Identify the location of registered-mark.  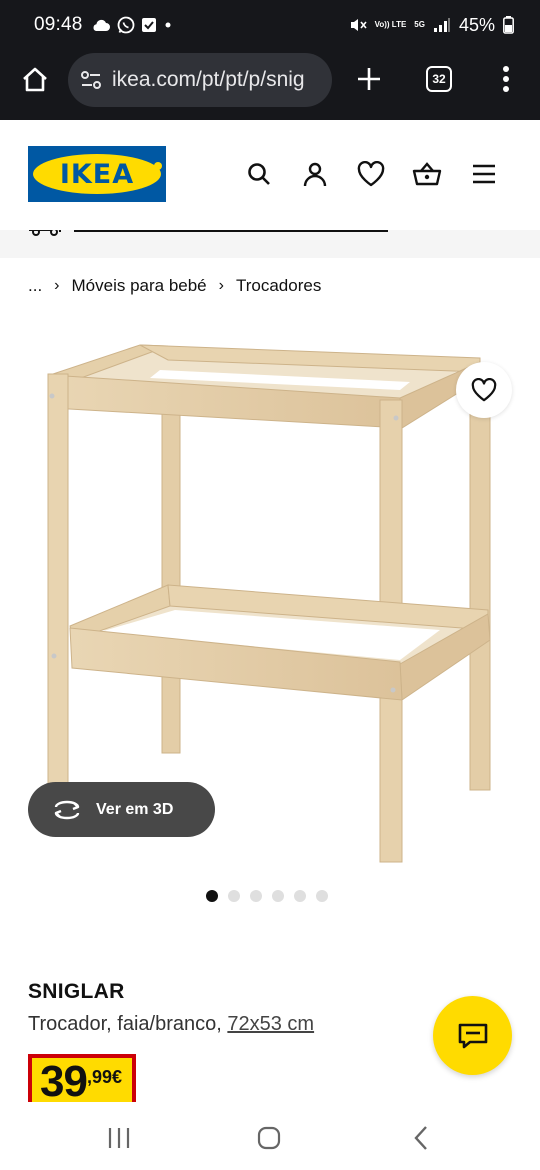
(158, 166).